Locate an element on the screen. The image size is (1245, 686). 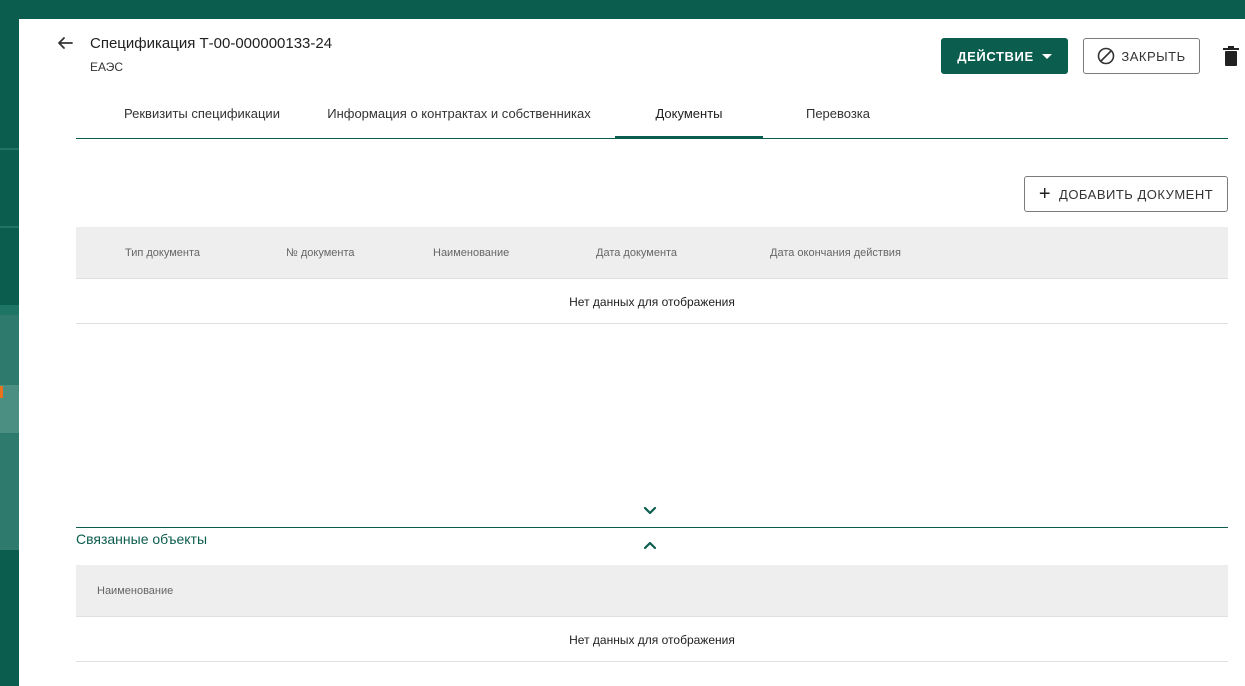
related-table-header: Наименование is located at coordinates (652, 591).